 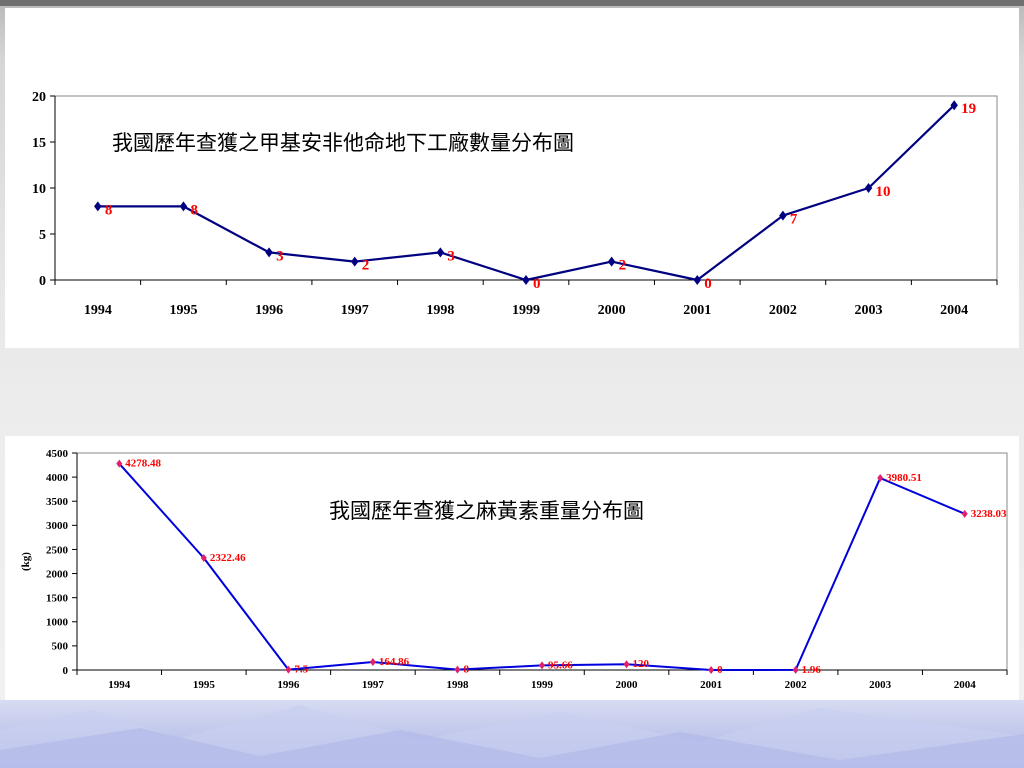 I want to click on y-tick-label: 5, so click(x=42, y=235).